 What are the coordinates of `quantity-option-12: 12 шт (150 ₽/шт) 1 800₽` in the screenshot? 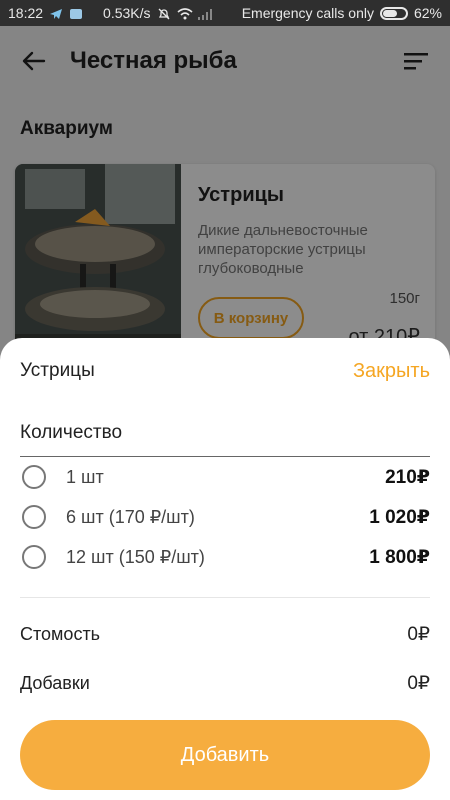 It's located at (225, 557).